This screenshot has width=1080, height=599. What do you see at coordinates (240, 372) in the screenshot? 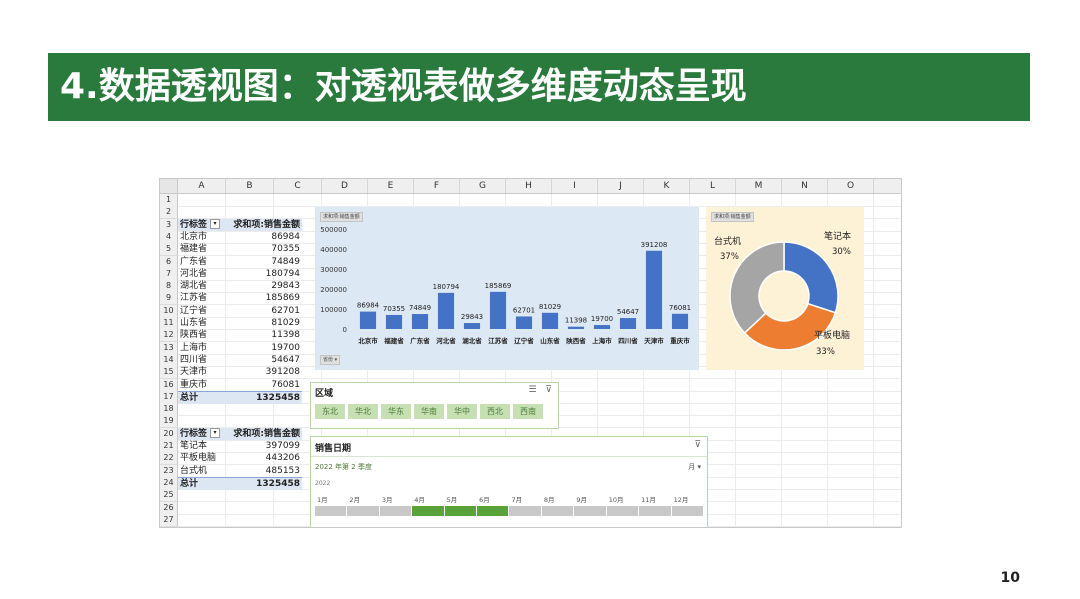
I see `pivot-data-row: 天津市 391208` at bounding box center [240, 372].